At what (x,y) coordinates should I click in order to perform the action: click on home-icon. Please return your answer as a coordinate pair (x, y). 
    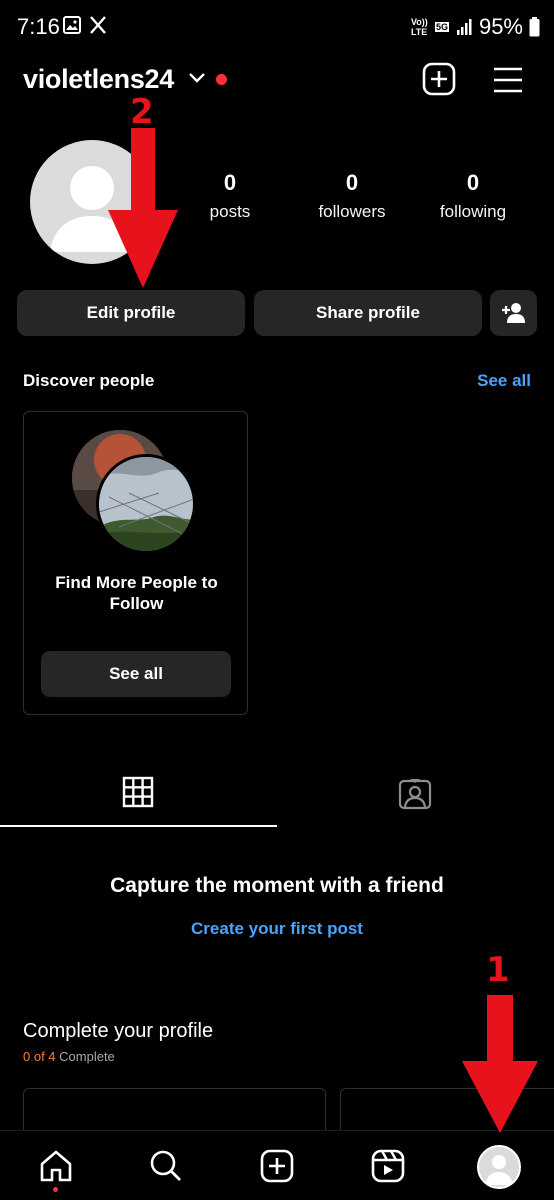
    Looking at the image, I should click on (56, 1166).